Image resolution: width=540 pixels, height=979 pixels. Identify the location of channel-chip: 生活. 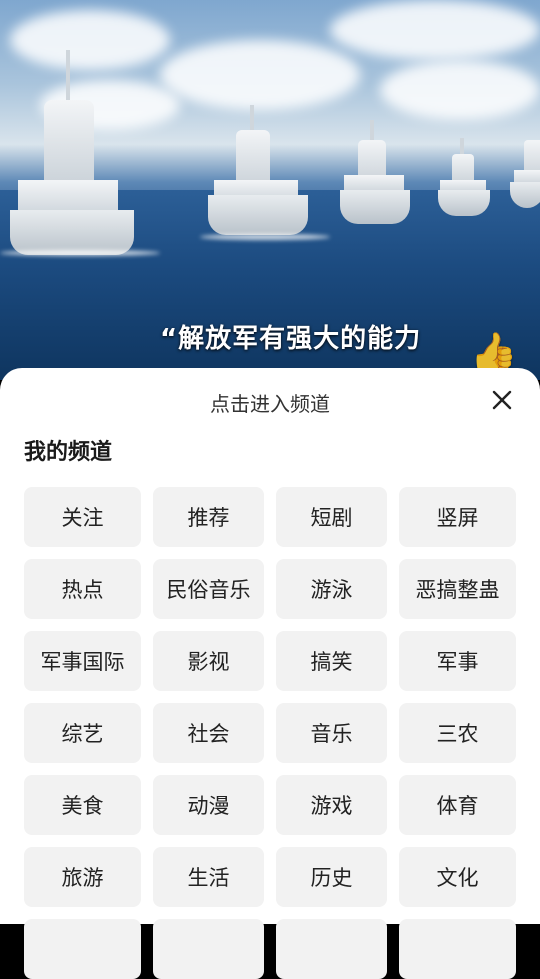
(208, 877).